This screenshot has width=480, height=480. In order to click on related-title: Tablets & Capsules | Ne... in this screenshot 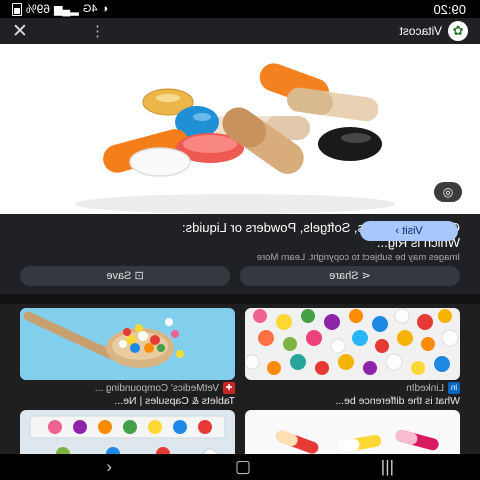, I will do `click(127, 401)`.